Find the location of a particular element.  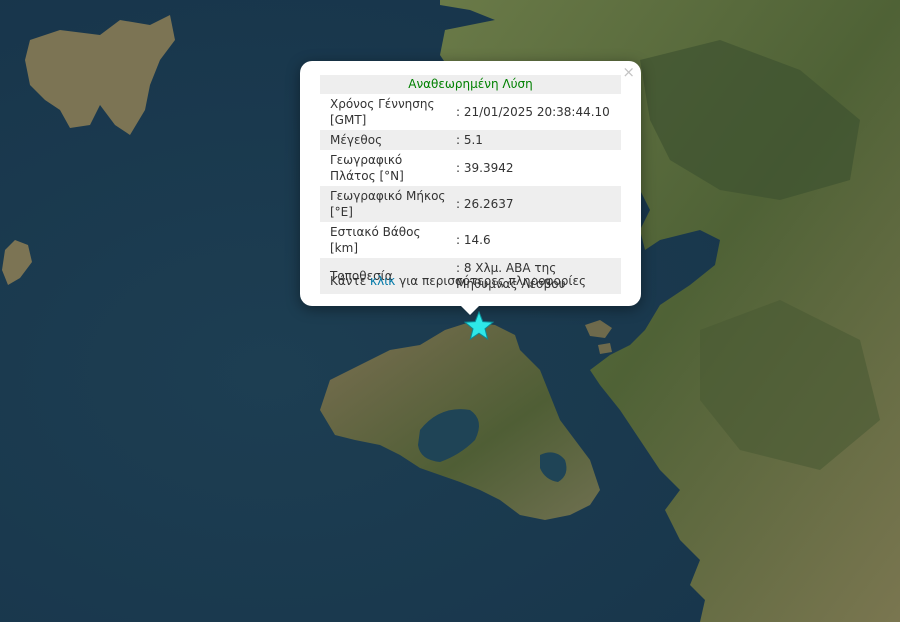

popup-title: Αναθεωρημένη Λύση is located at coordinates (470, 84).